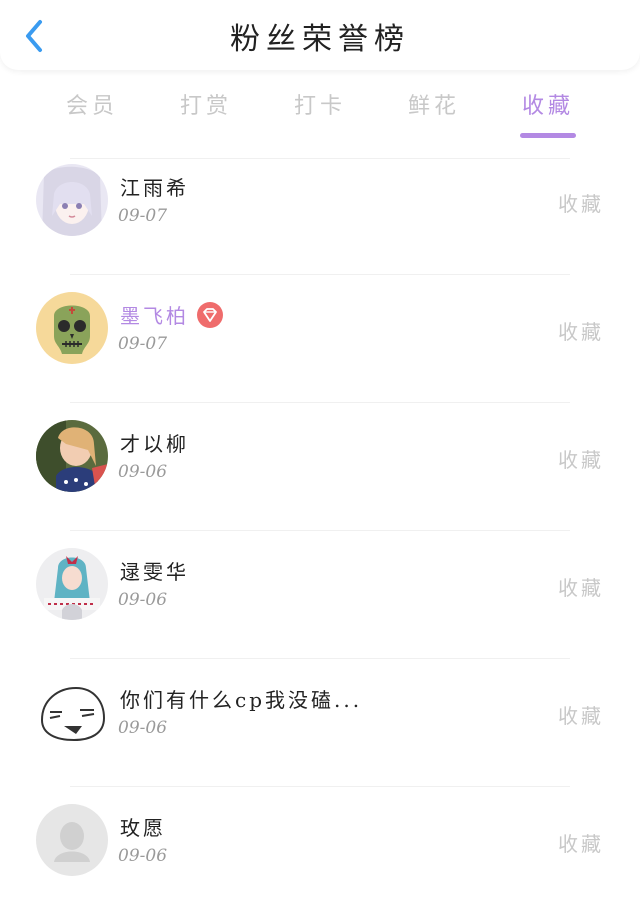 The height and width of the screenshot is (914, 640). I want to click on list-item: 玫愿 09-06 收藏, so click(320, 850).